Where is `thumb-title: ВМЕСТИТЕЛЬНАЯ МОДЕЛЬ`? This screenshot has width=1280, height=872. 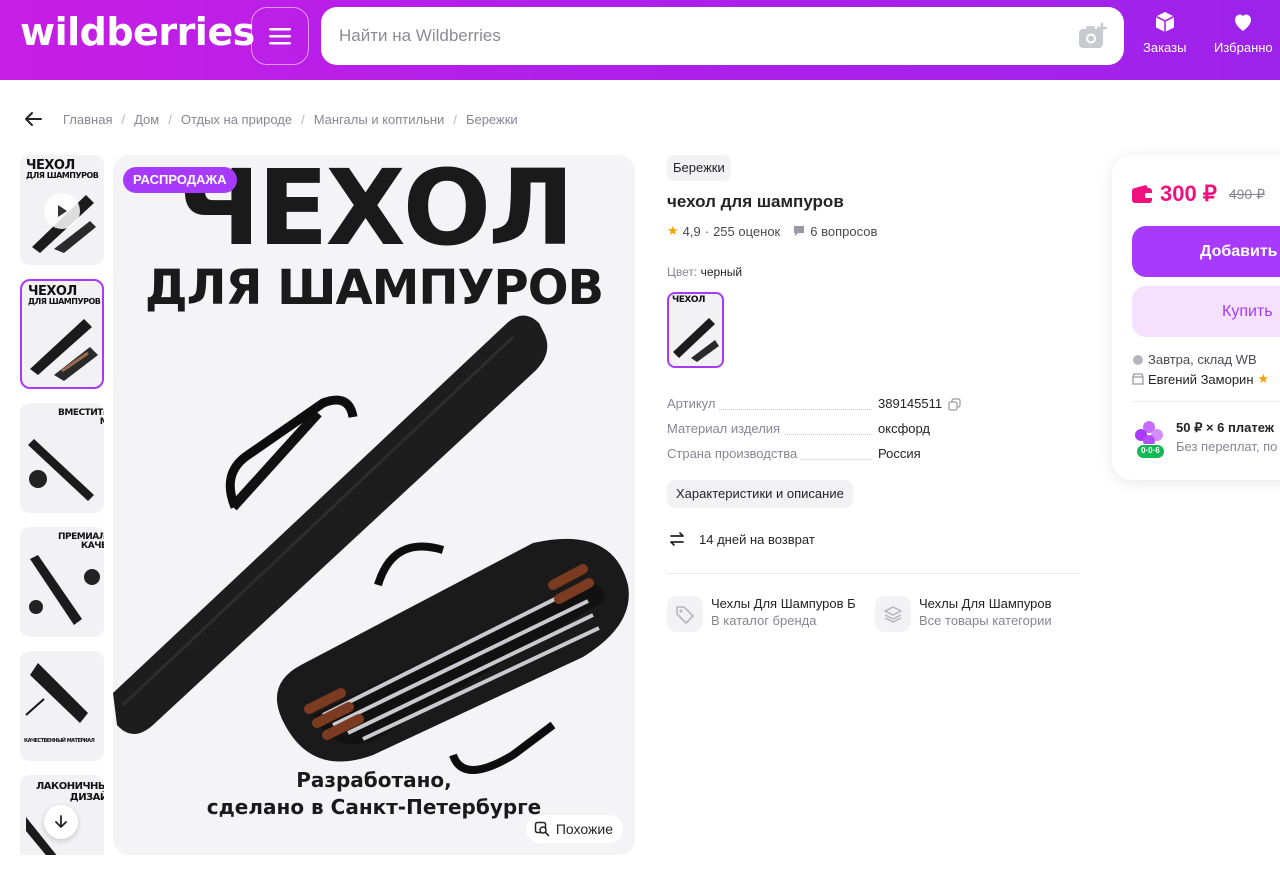 thumb-title: ВМЕСТИТЕЛЬНАЯ МОДЕЛЬ is located at coordinates (81, 417).